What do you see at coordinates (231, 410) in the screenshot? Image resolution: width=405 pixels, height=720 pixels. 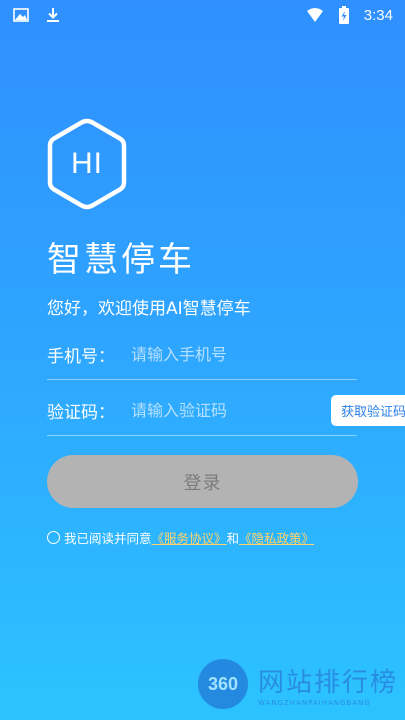 I see `verification-code-input` at bounding box center [231, 410].